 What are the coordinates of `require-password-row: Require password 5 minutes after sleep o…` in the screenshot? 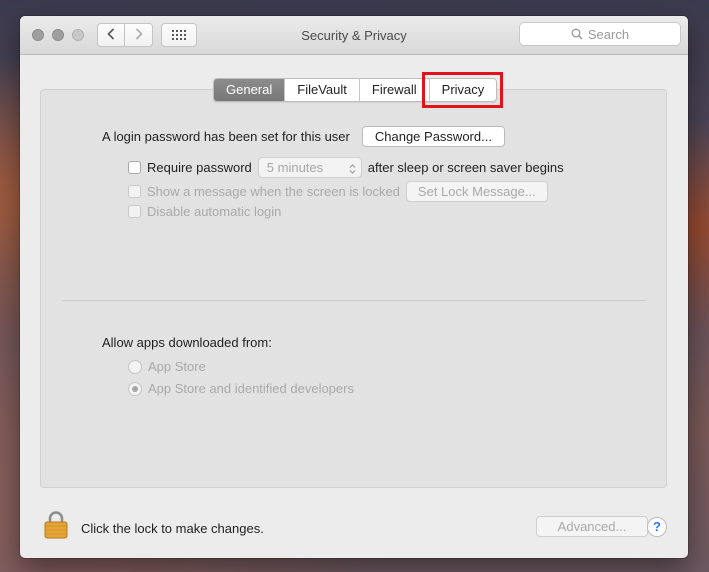 It's located at (346, 167).